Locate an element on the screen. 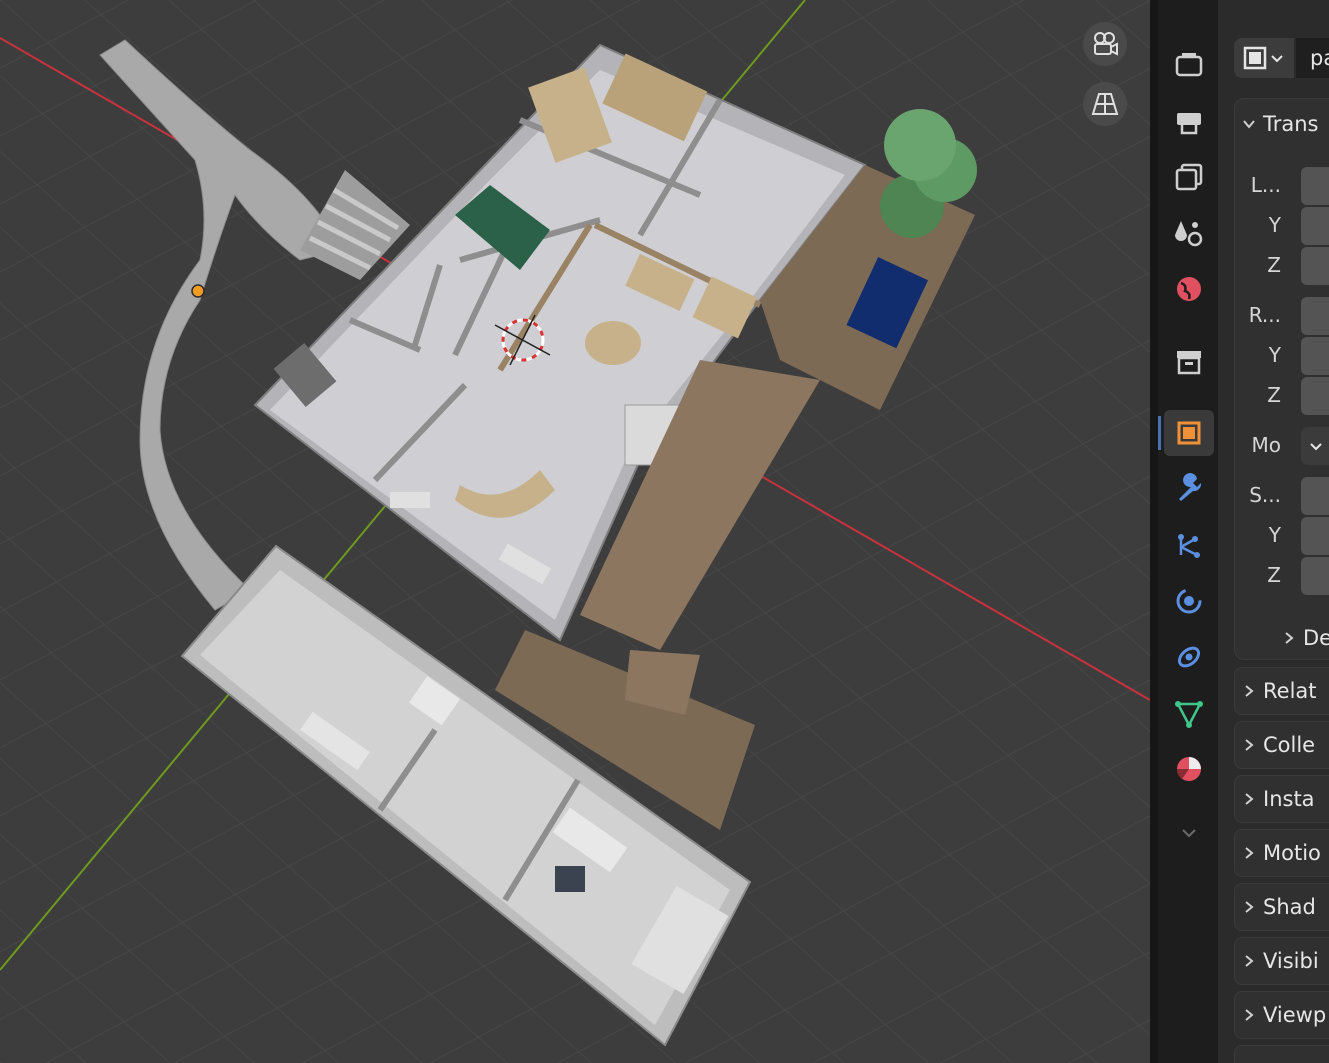 This screenshot has height=1063, width=1329. tab-more is located at coordinates (1189, 833).